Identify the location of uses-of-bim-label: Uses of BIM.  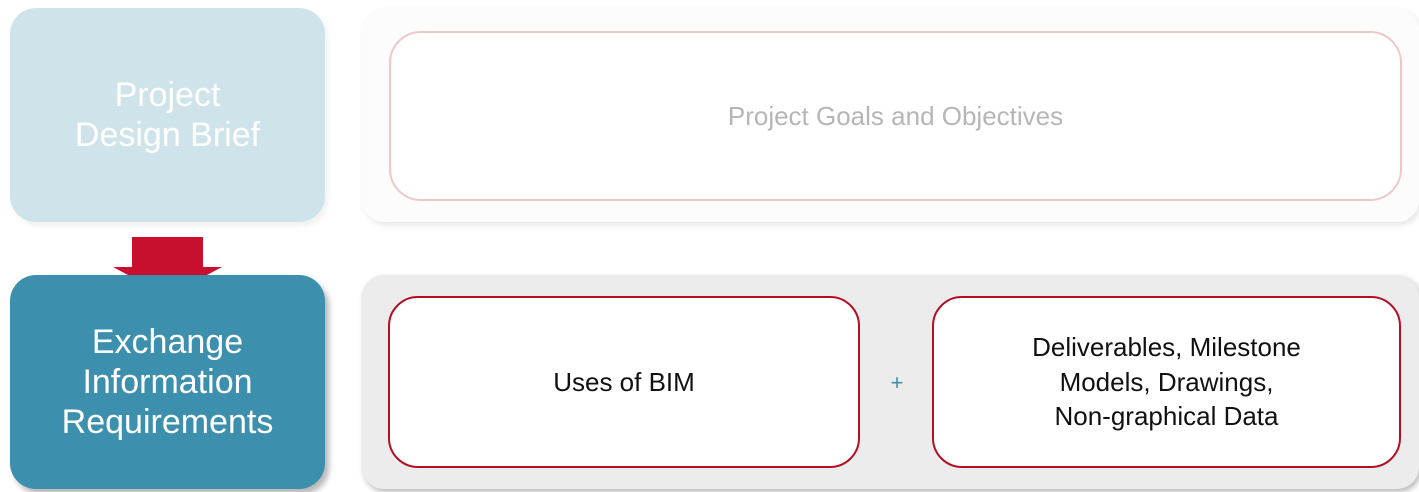
(624, 381).